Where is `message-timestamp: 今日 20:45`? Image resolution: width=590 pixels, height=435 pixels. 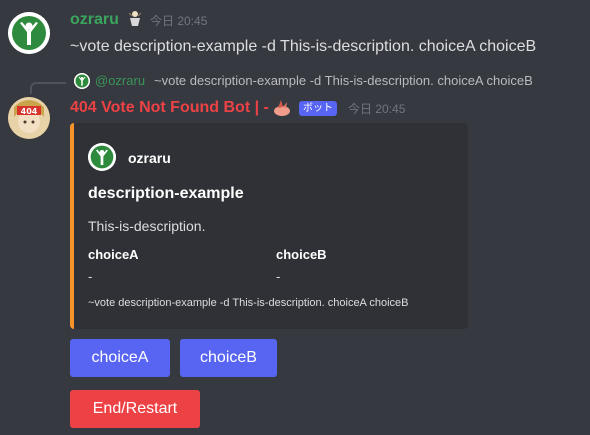
message-timestamp: 今日 20:45 is located at coordinates (179, 21).